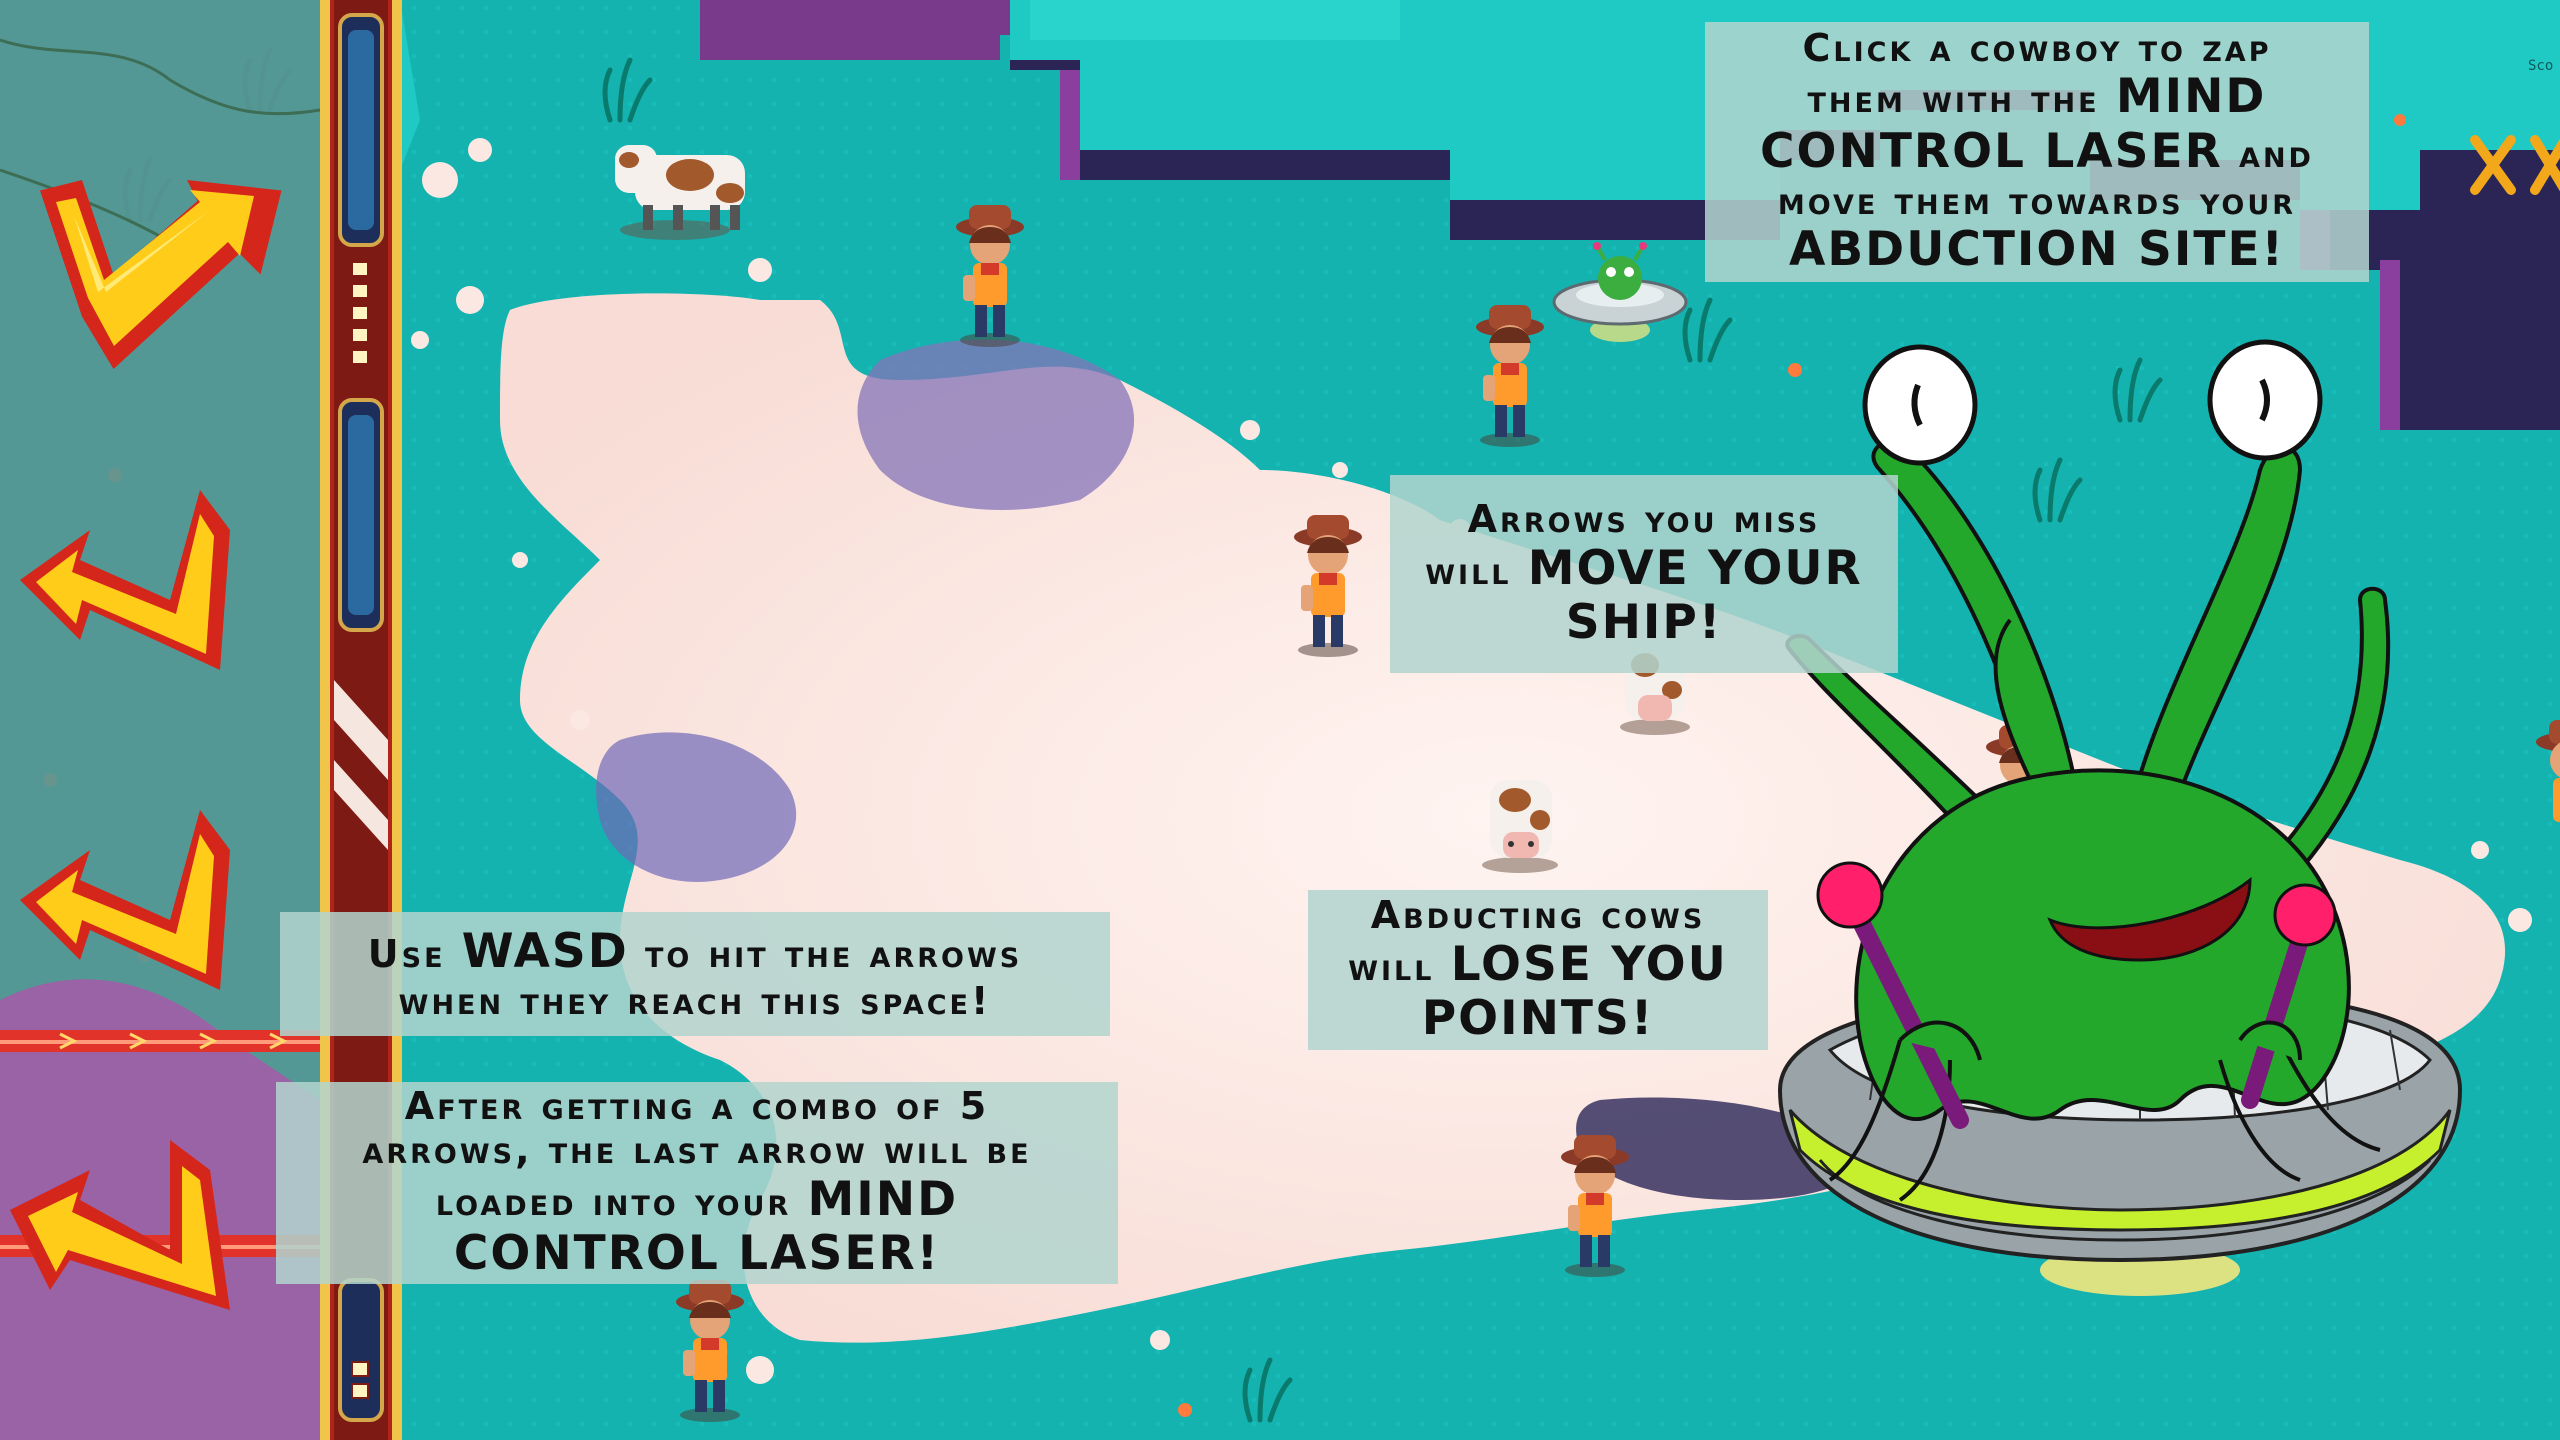 The height and width of the screenshot is (1440, 2560). Describe the element at coordinates (1644, 623) in the screenshot. I see `tip-emphasis: SHIP!` at that location.